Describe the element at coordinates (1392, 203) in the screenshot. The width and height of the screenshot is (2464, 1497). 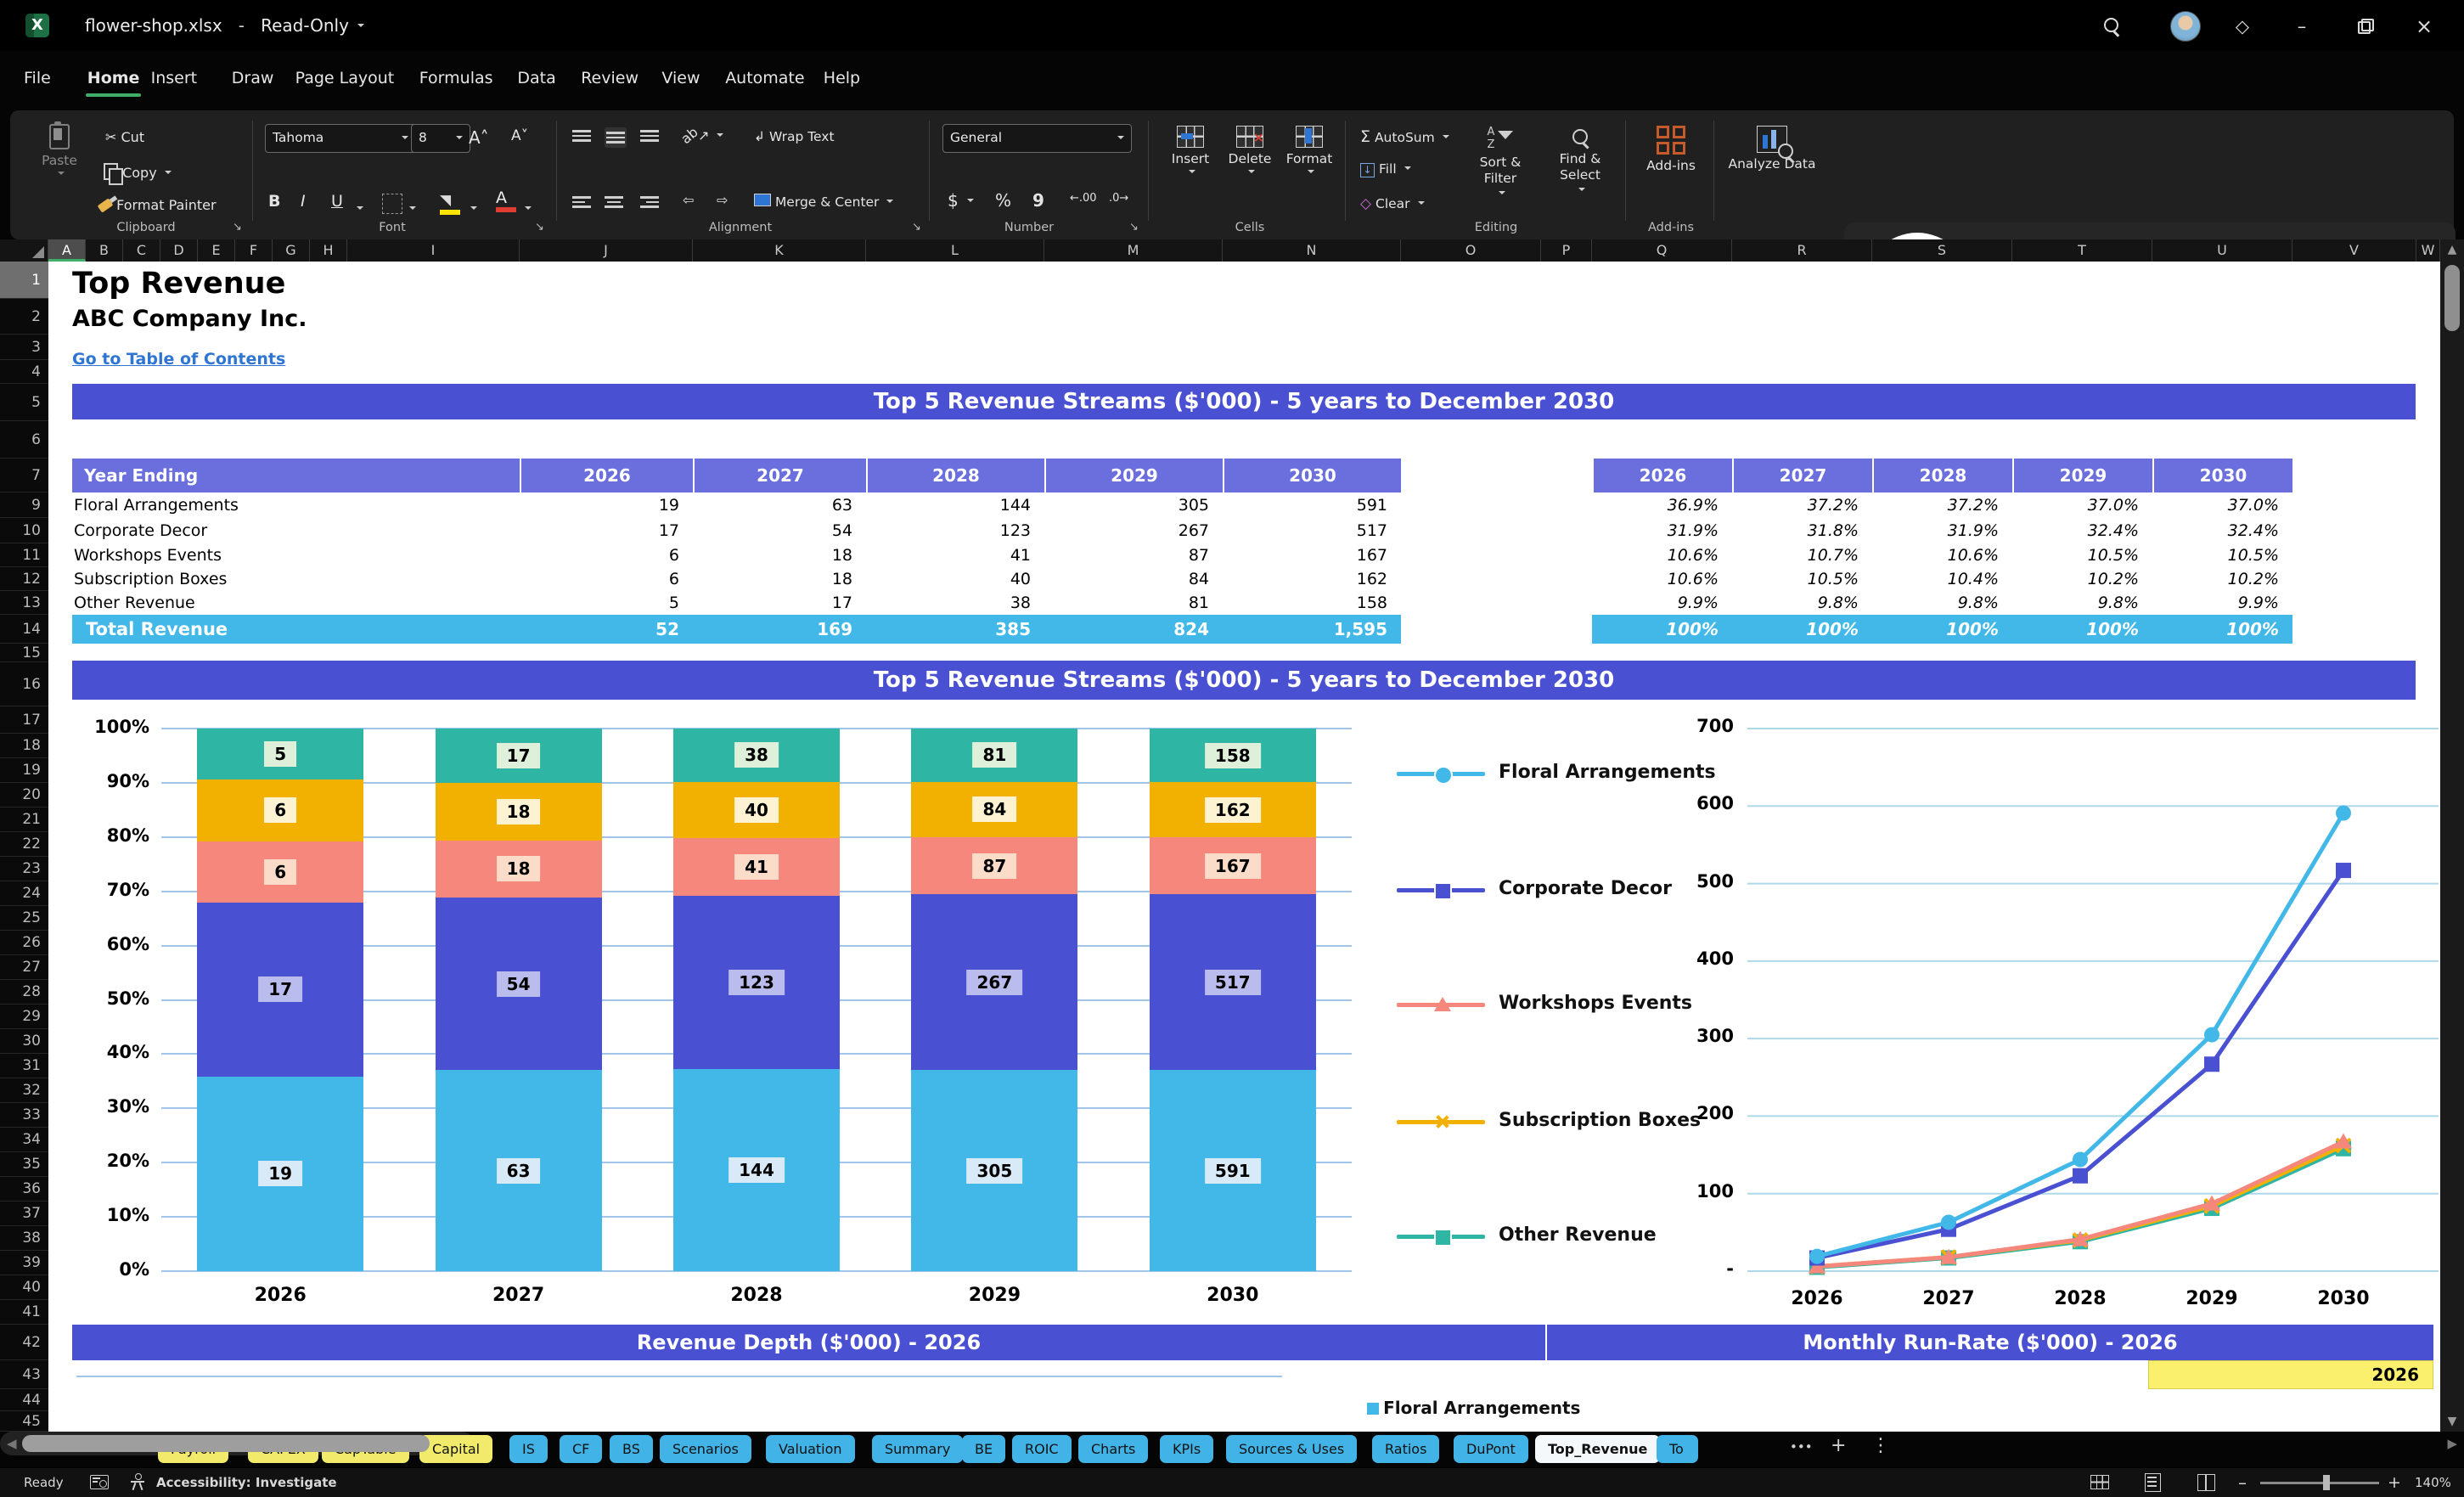
I see `clear-button: ◇ Clear` at that location.